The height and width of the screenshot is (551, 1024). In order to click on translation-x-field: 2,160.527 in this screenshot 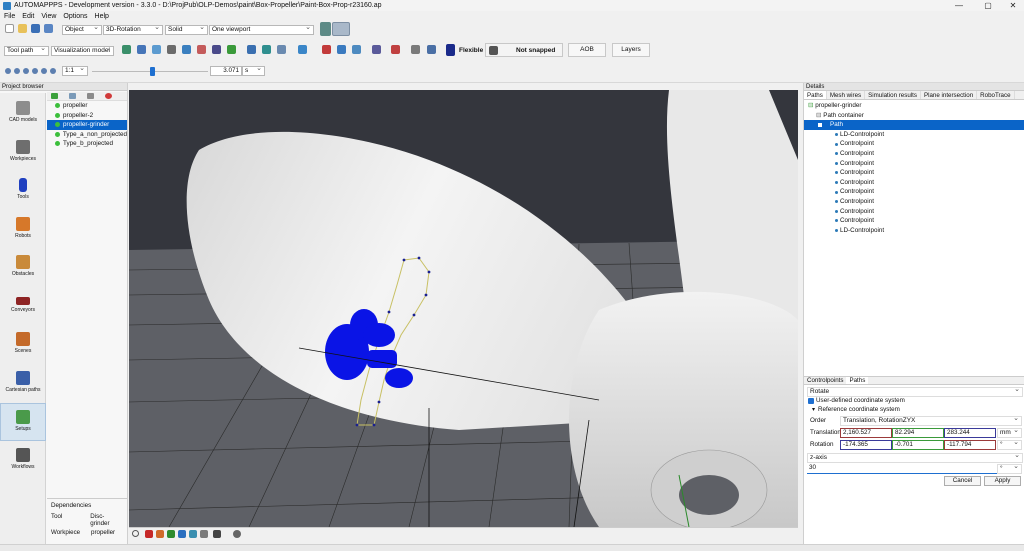, I will do `click(866, 433)`.